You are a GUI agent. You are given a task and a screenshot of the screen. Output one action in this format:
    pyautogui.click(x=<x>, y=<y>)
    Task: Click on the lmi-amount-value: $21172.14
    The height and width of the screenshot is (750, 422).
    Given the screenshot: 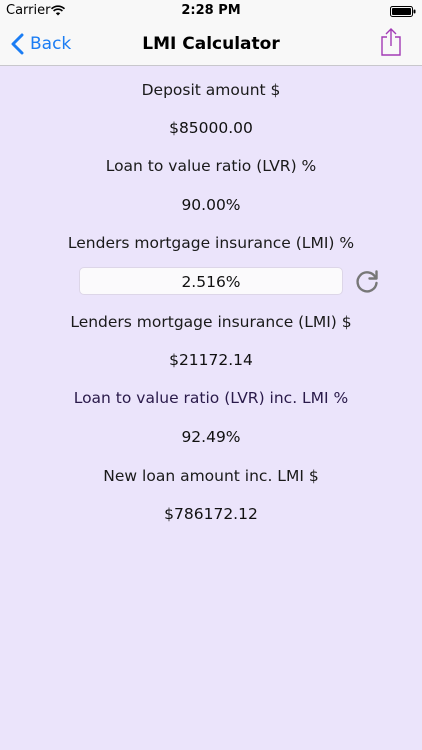 What is the action you would take?
    pyautogui.click(x=211, y=360)
    